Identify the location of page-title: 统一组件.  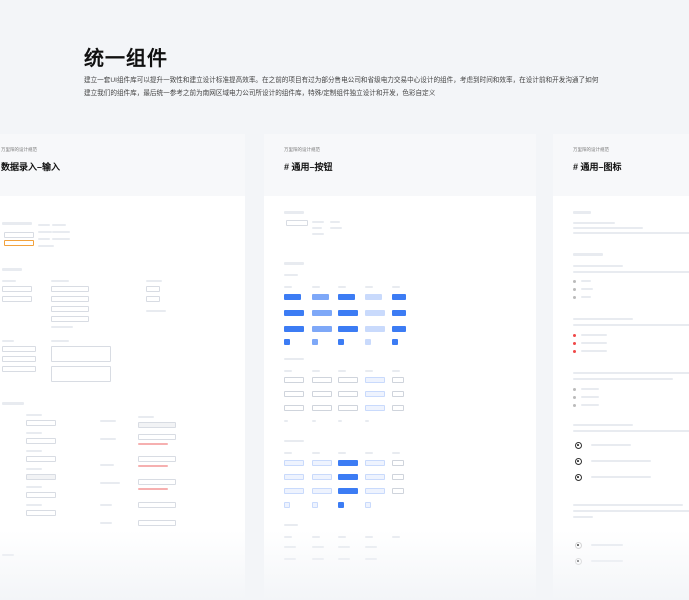
(126, 59).